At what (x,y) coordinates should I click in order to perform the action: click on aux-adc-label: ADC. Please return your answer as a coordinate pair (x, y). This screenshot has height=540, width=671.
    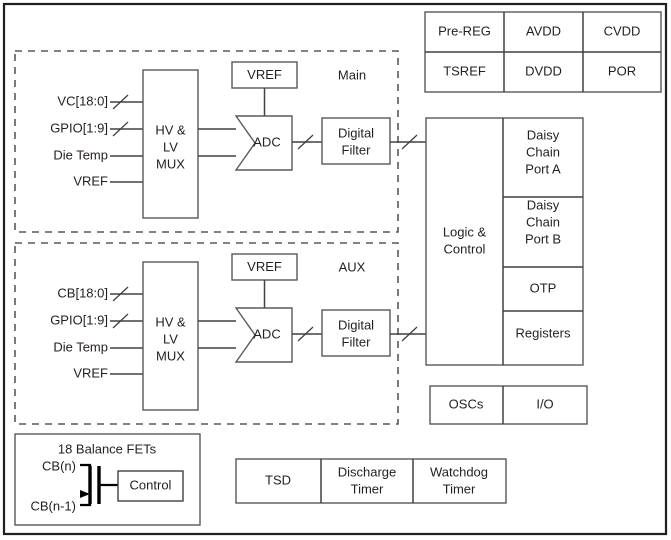
    Looking at the image, I should click on (266, 333).